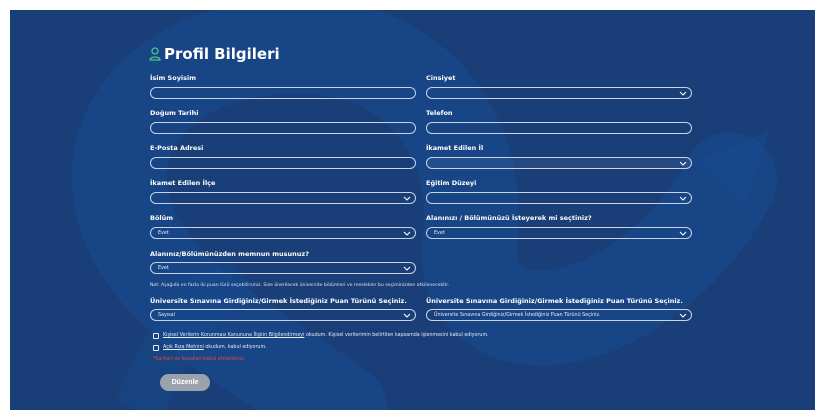 The width and height of the screenshot is (825, 410). What do you see at coordinates (174, 113) in the screenshot?
I see `birthdate-label: Doğum Tarihi` at bounding box center [174, 113].